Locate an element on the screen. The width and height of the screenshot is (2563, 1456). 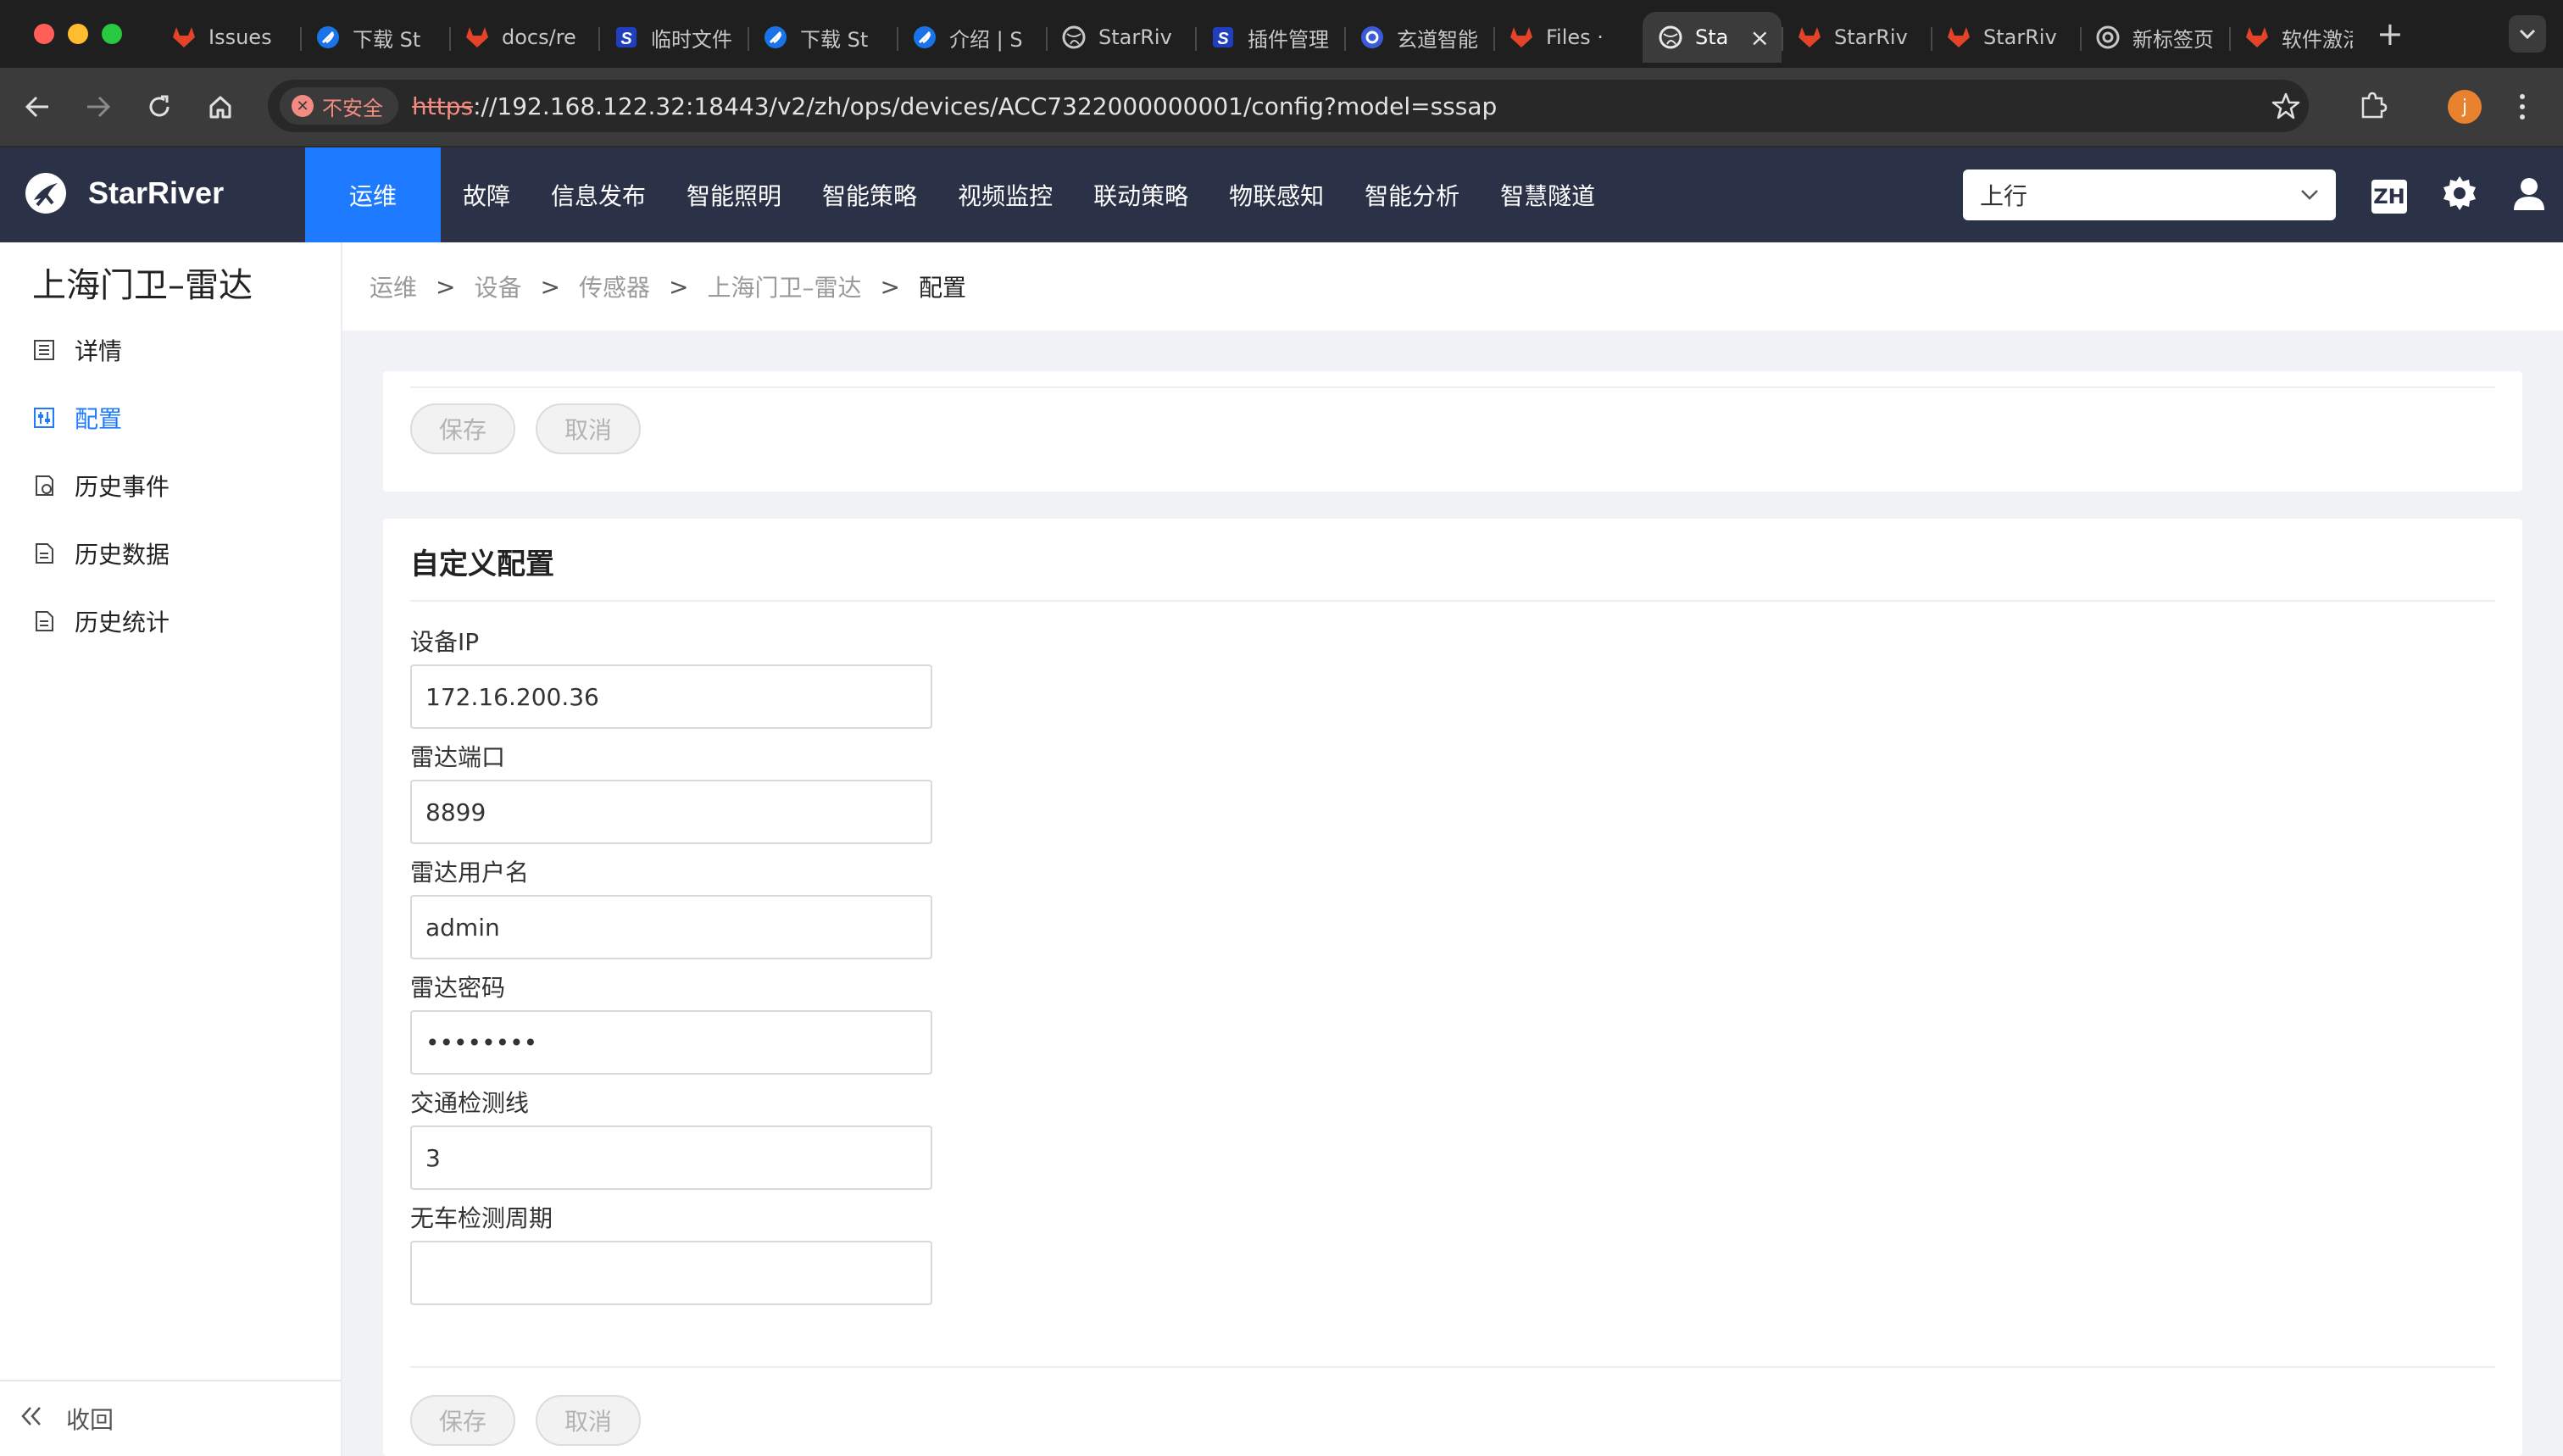
gear-icon is located at coordinates (2459, 195).